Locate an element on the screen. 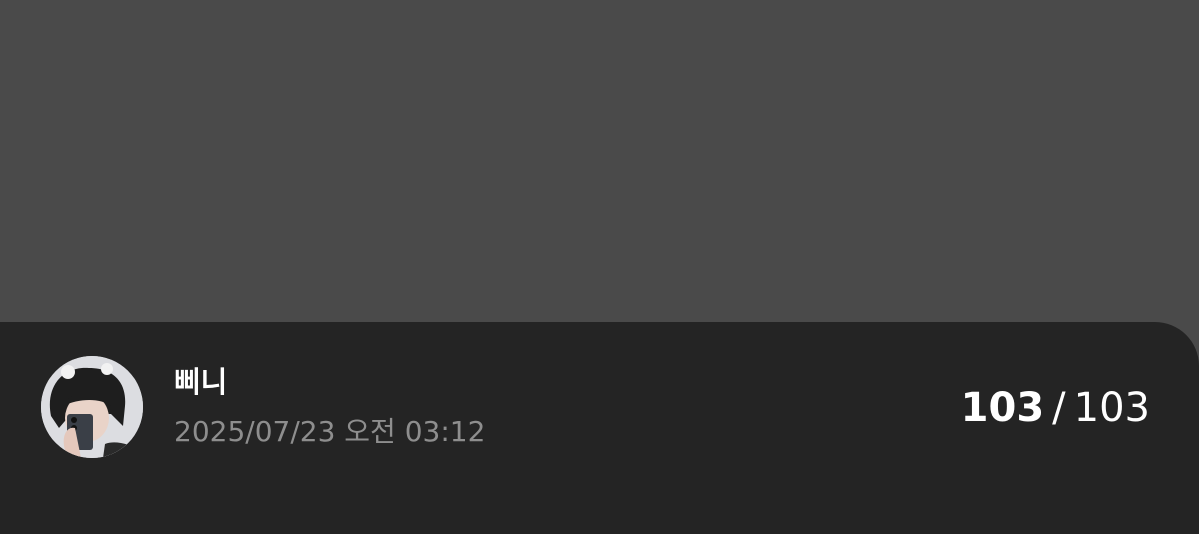  author-name: 삐니 is located at coordinates (200, 382).